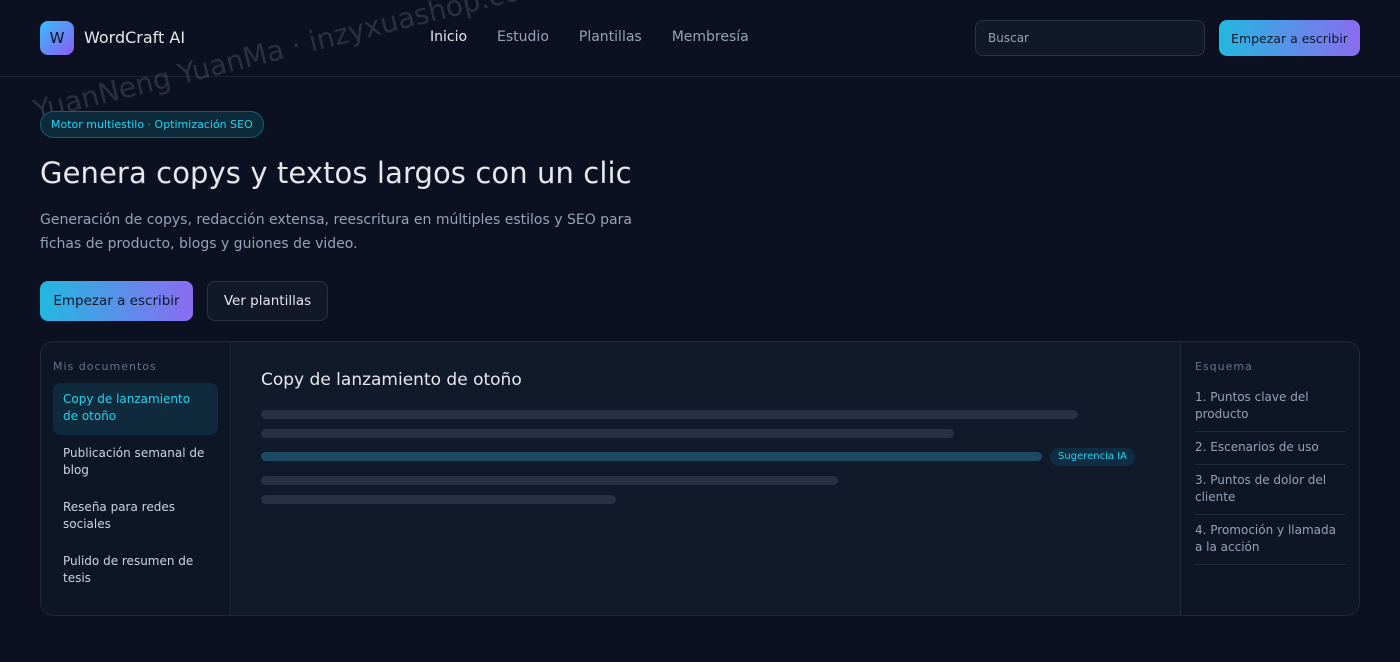  I want to click on document-item: Pulido de resumen de tesis, so click(135, 571).